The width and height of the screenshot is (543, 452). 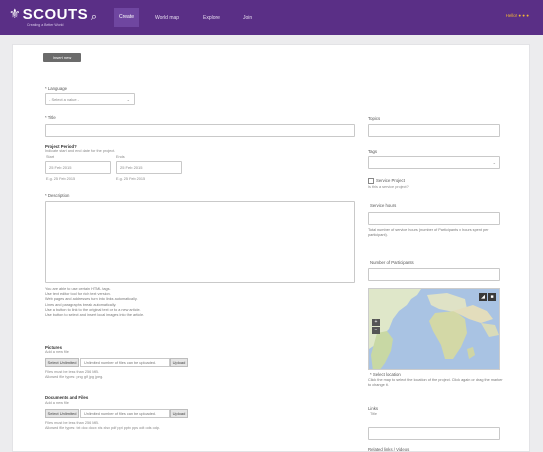 I want to click on participants-label: Number of Participants, so click(x=392, y=262).